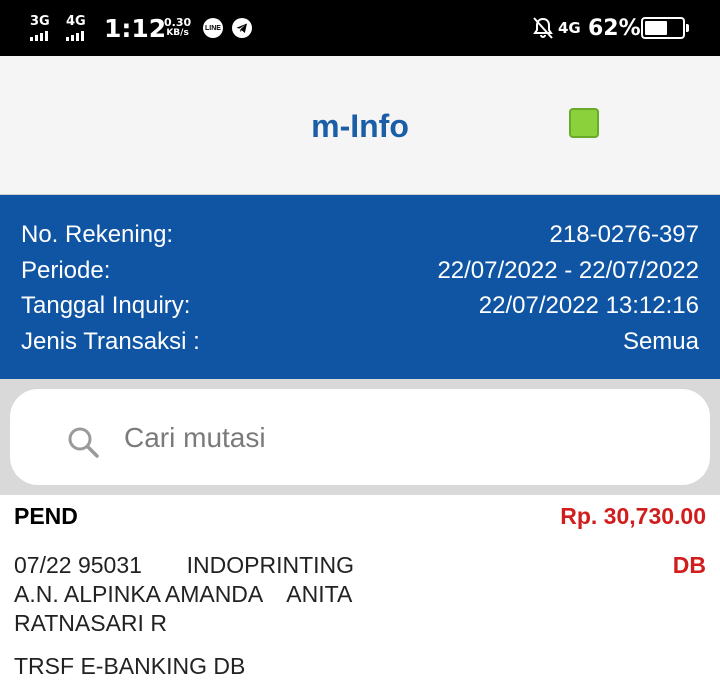 The image size is (720, 697). What do you see at coordinates (242, 28) in the screenshot?
I see `telegram-icon` at bounding box center [242, 28].